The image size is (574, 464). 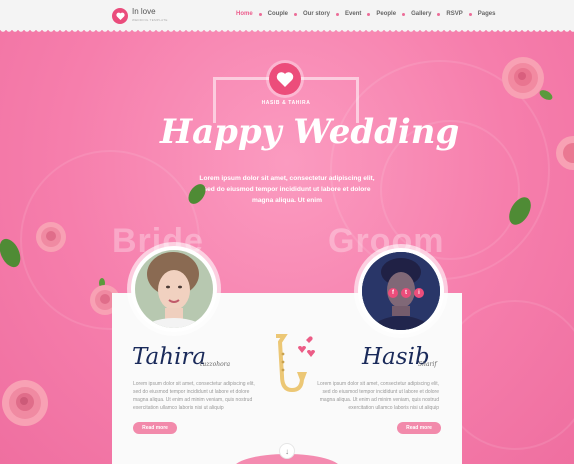 I want to click on bride-portrait, so click(x=174, y=289).